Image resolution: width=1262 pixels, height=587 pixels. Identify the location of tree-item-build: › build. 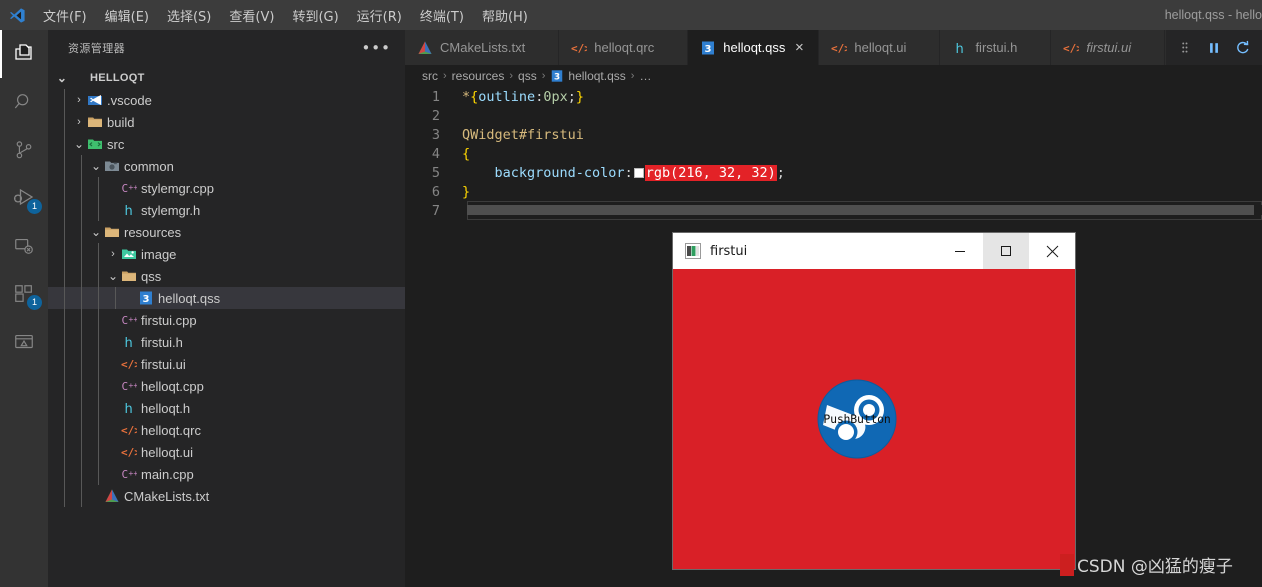
(226, 122).